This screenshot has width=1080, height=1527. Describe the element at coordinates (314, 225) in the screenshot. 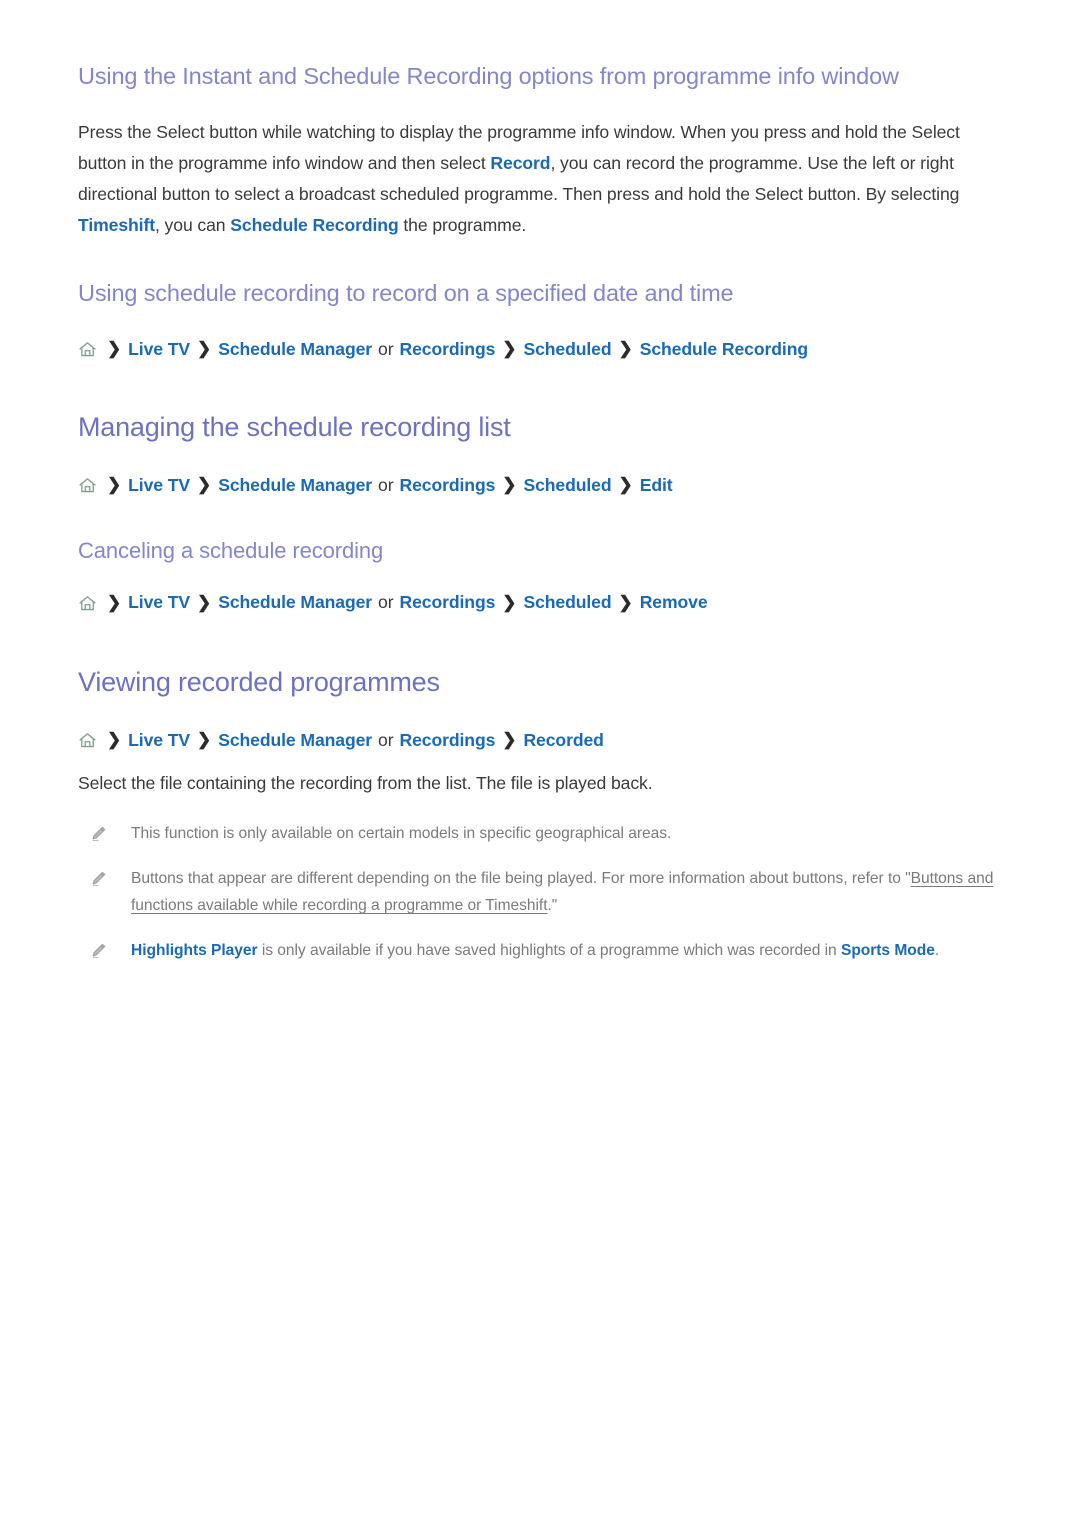

I see `link-schedule-recording: Schedule Recording` at that location.